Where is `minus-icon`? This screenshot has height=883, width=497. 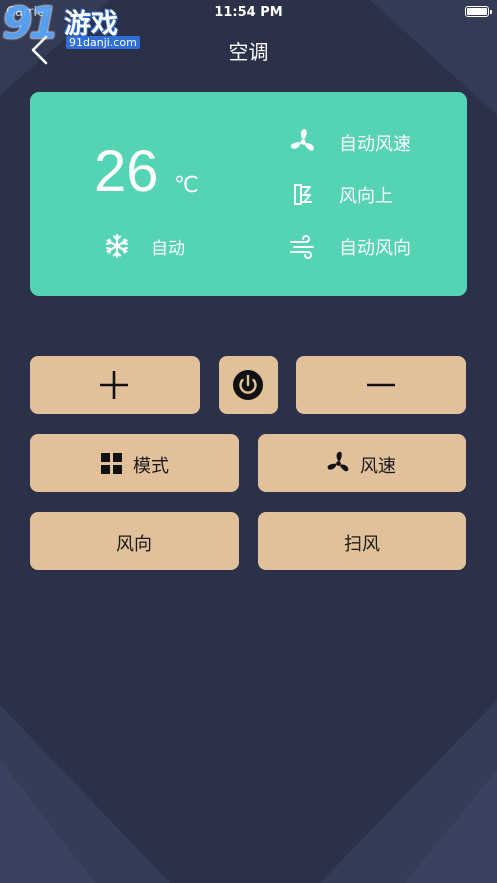
minus-icon is located at coordinates (381, 385).